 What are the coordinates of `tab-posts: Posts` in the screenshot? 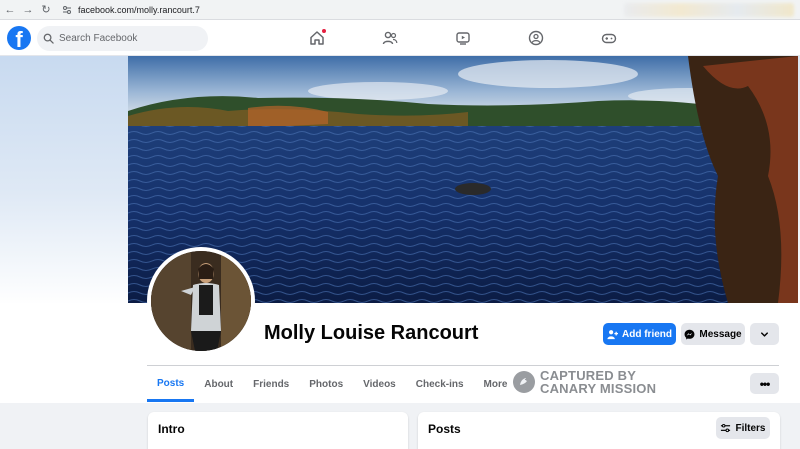 It's located at (171, 384).